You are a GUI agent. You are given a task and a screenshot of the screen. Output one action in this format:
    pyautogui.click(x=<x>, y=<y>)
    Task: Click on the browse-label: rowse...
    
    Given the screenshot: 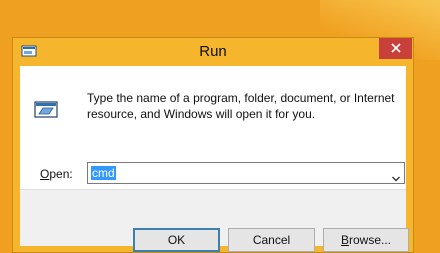 What is the action you would take?
    pyautogui.click(x=370, y=240)
    